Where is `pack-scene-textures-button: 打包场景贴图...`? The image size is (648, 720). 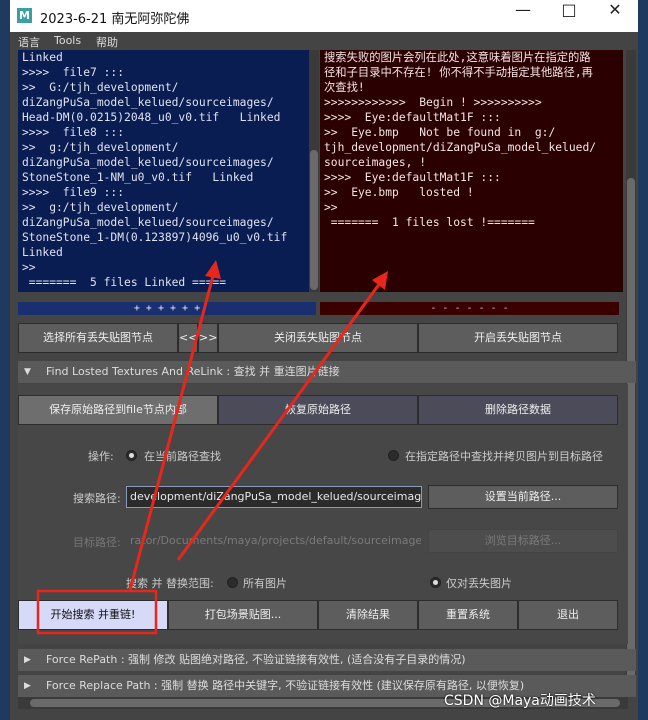 pack-scene-textures-button: 打包场景贴图... is located at coordinates (243, 615).